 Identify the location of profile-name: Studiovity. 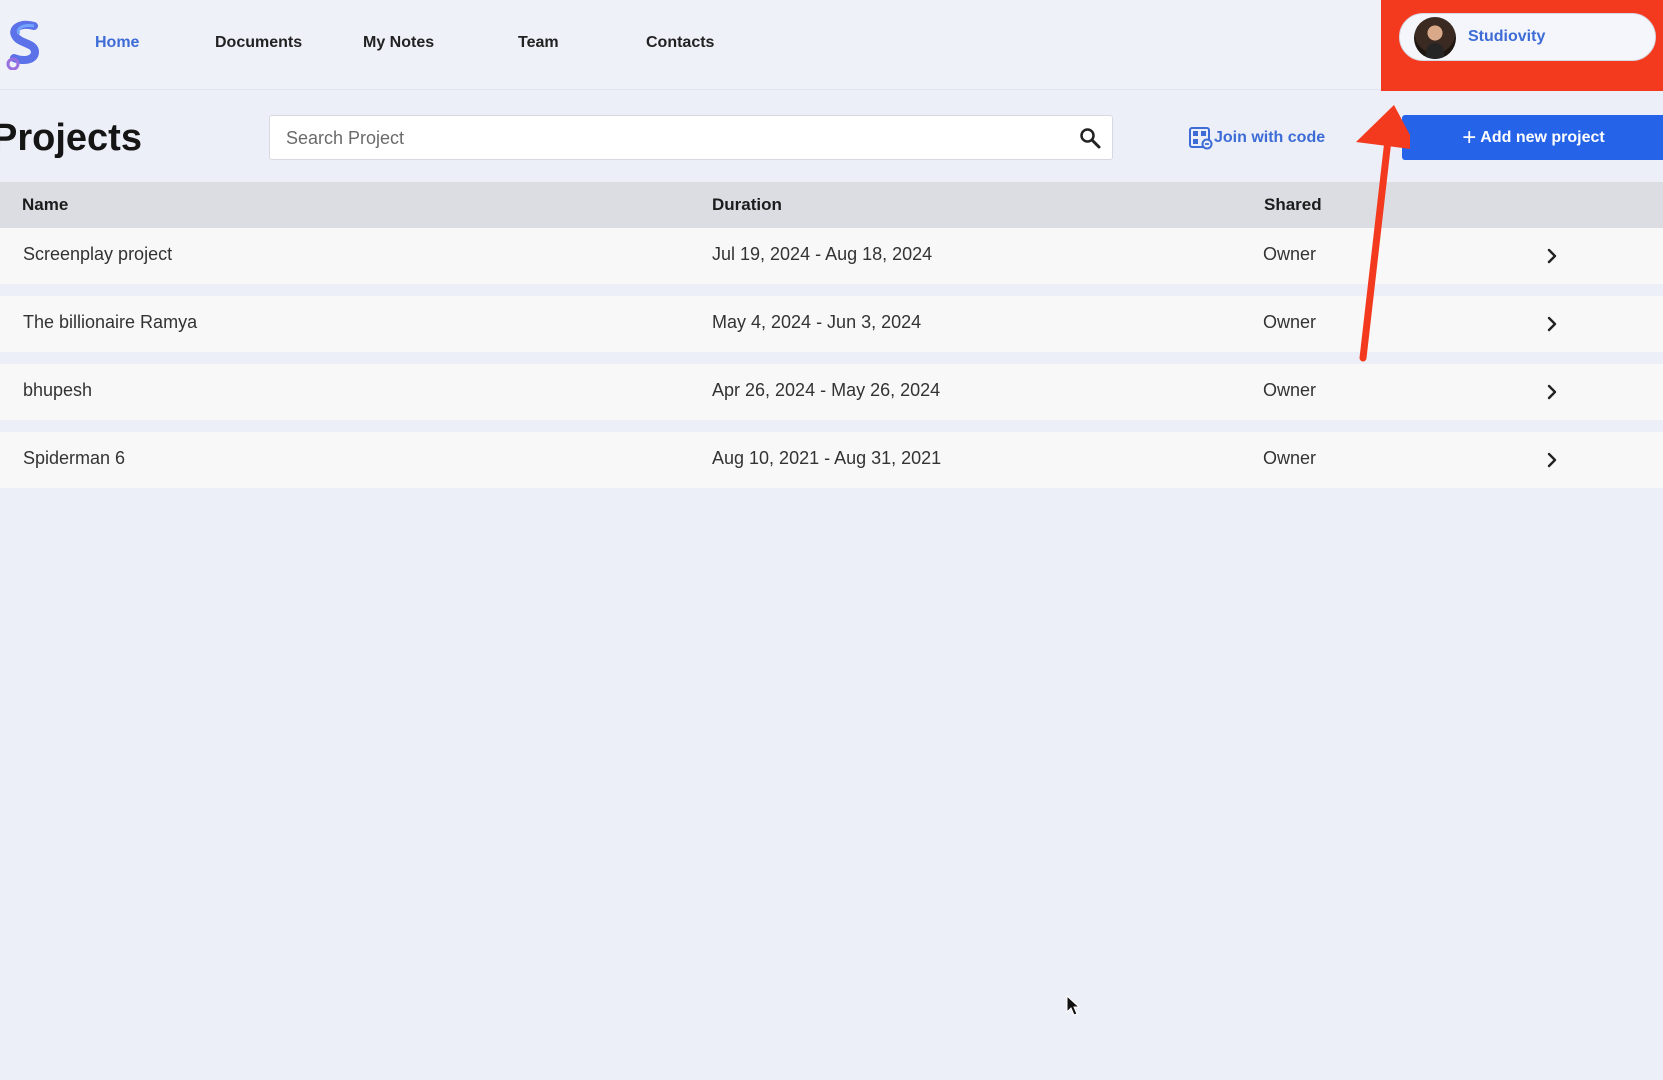
(1507, 36).